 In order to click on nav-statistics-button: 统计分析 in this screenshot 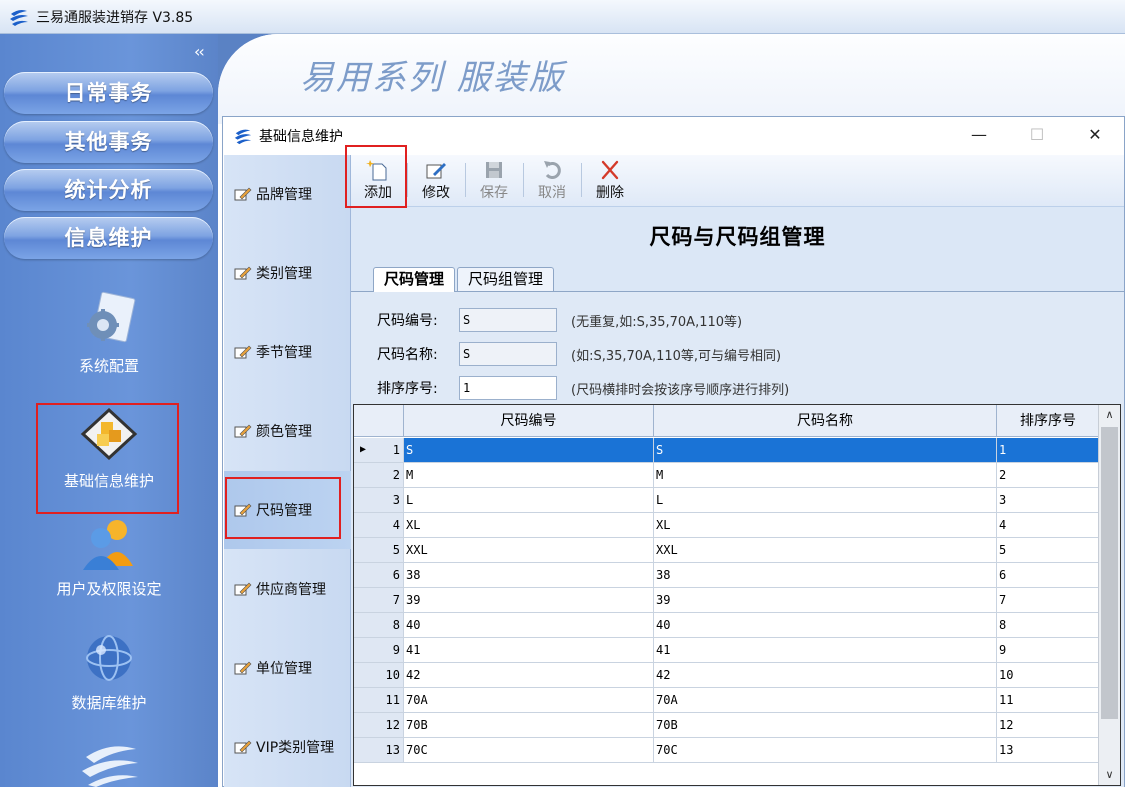, I will do `click(108, 190)`.